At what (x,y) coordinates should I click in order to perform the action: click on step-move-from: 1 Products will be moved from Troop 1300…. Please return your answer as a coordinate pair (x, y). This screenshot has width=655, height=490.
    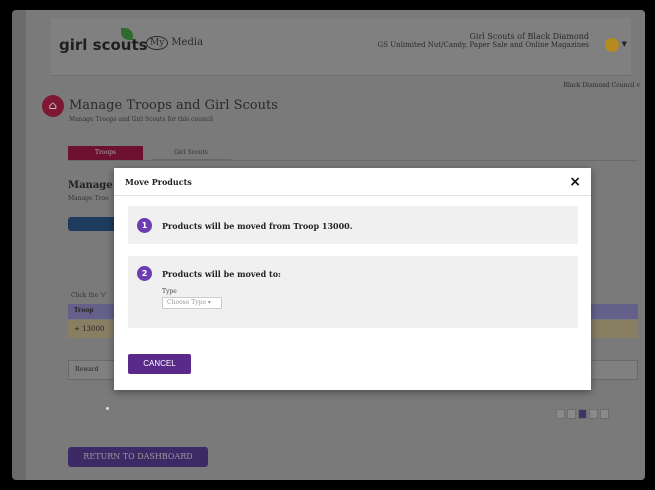
    Looking at the image, I should click on (353, 225).